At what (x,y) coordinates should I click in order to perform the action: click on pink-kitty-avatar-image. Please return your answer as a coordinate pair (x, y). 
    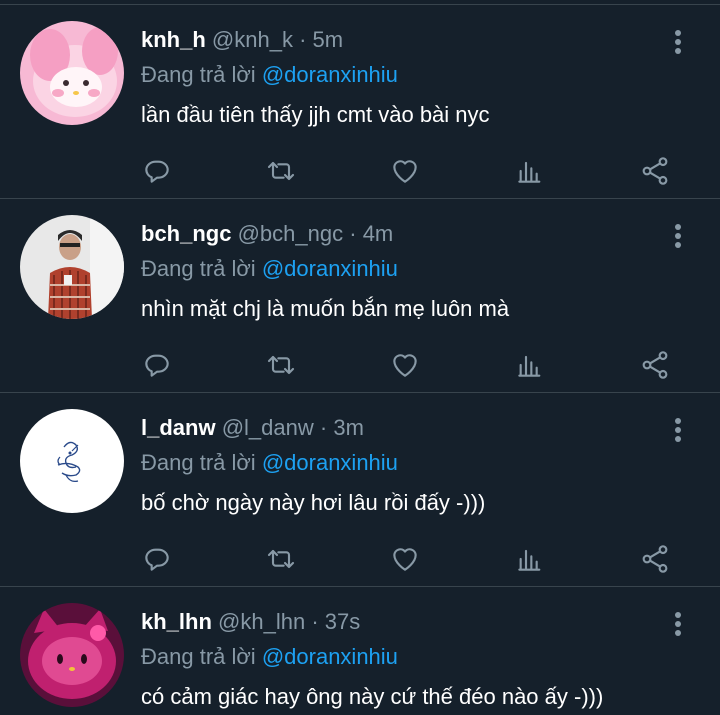
    Looking at the image, I should click on (72, 655).